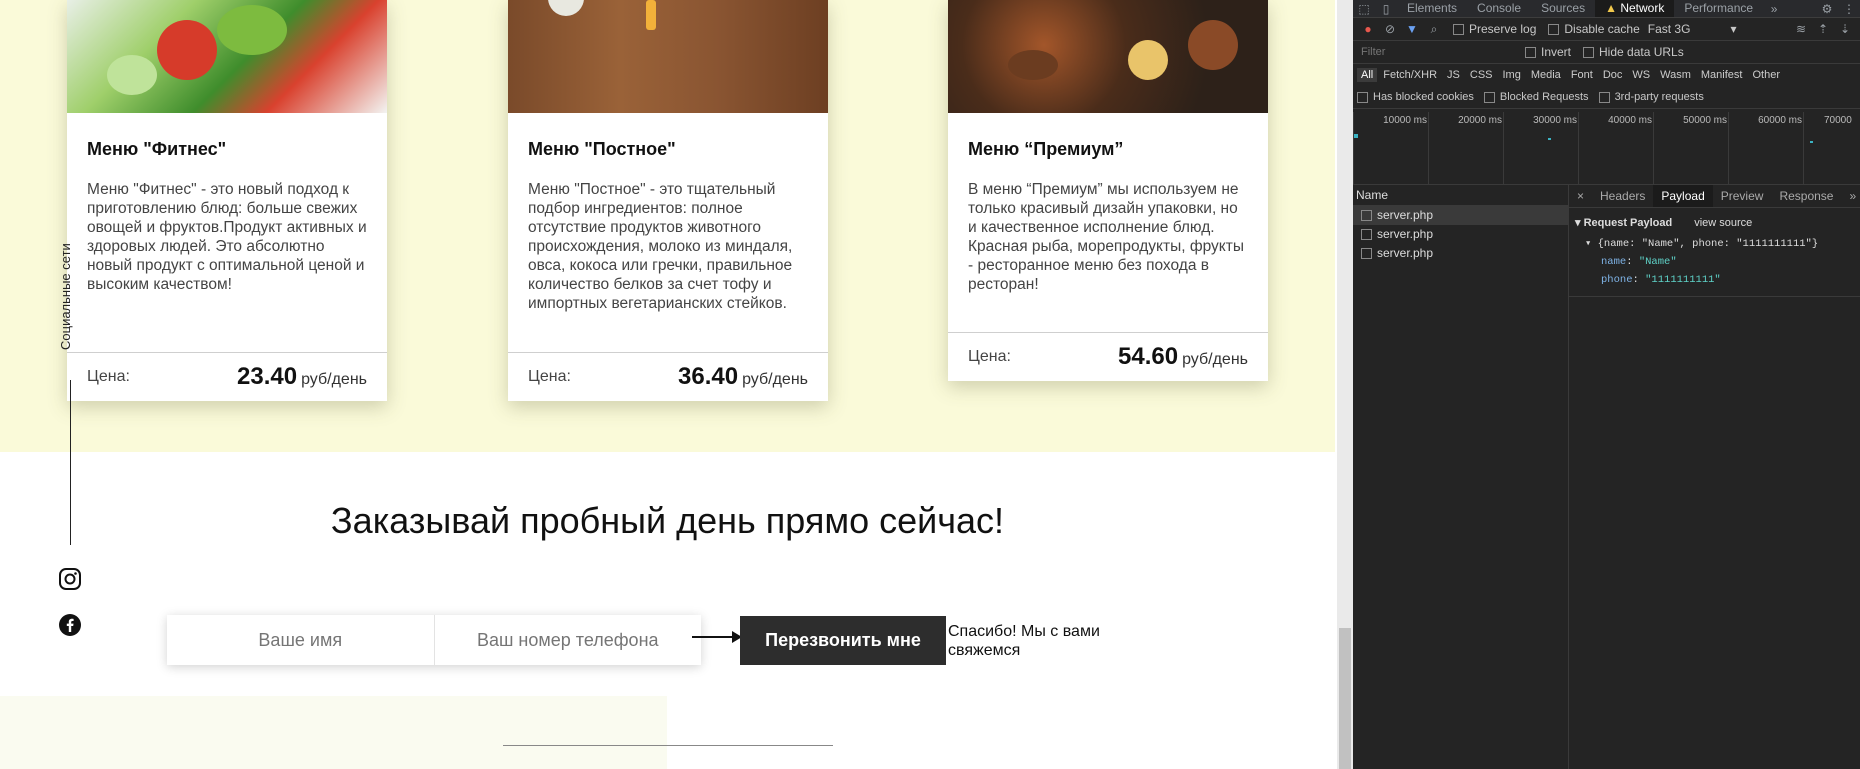 The width and height of the screenshot is (1860, 769). I want to click on next-section-background, so click(333, 732).